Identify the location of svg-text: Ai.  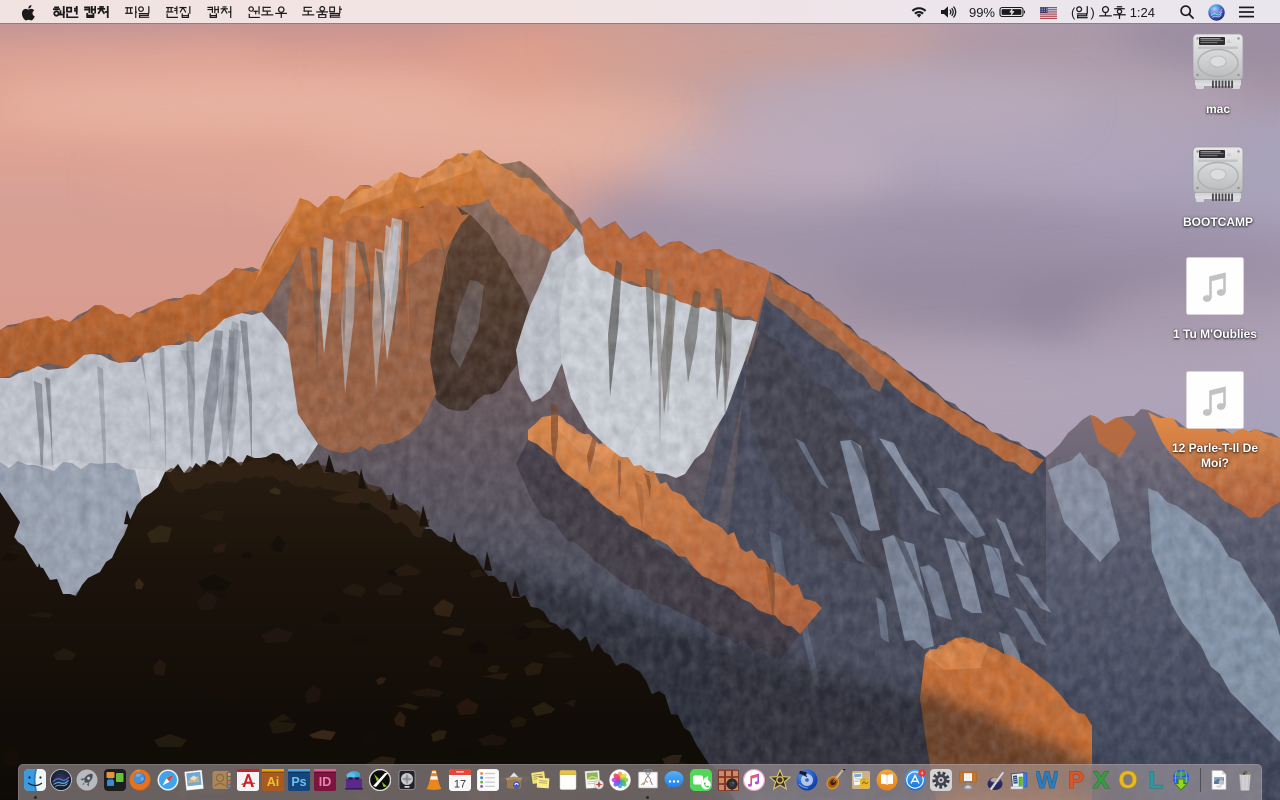
(272, 782).